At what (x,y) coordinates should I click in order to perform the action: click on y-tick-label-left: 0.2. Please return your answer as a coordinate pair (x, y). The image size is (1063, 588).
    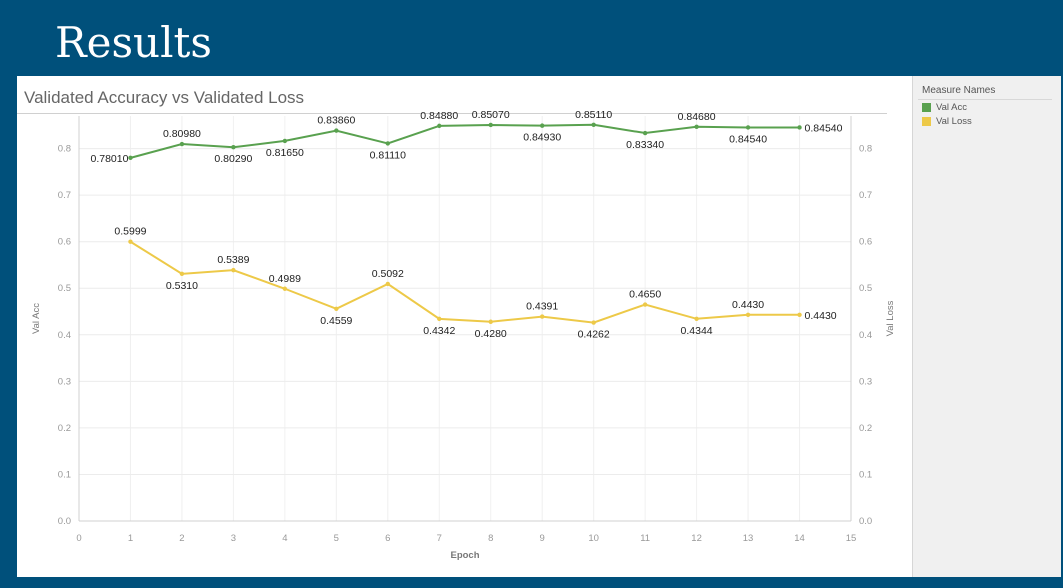
    Looking at the image, I should click on (64, 428).